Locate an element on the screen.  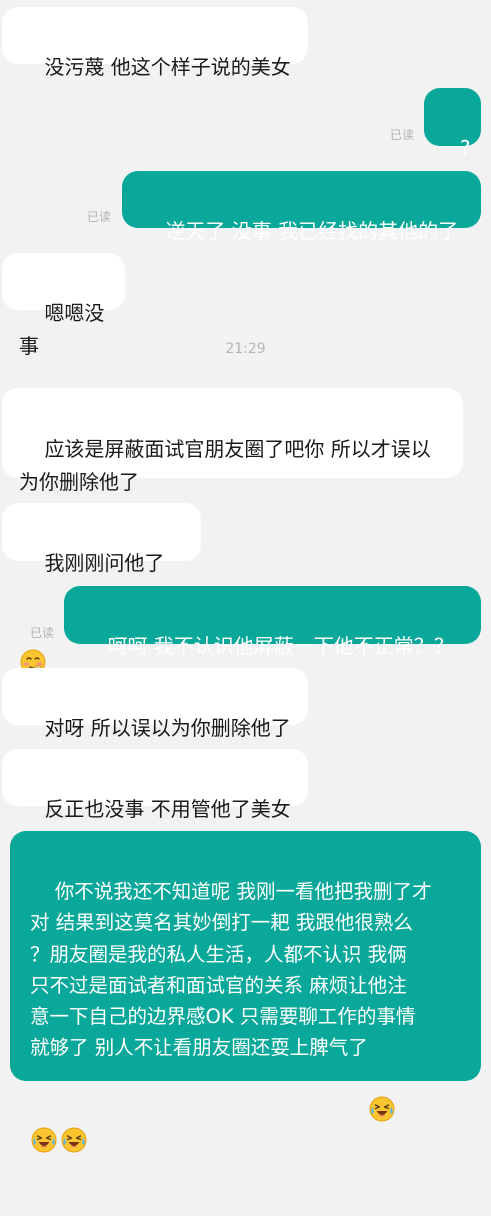
message-outgoing: 呵呵 我不认识他屏蔽一下他不正常？？ is located at coordinates (272, 622).